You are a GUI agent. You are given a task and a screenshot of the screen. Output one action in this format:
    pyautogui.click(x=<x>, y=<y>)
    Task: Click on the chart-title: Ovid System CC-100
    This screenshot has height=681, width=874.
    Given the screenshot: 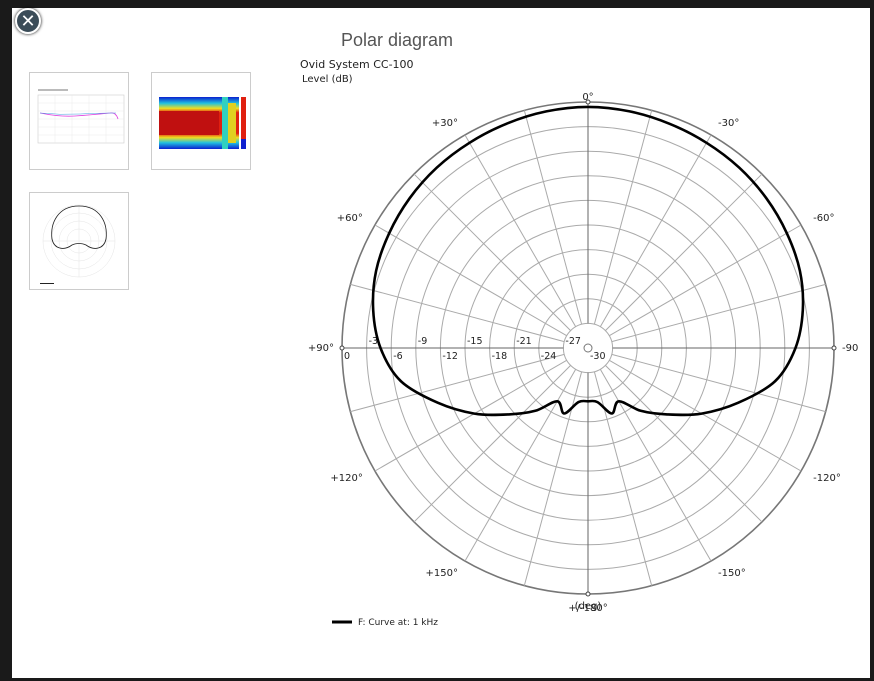 What is the action you would take?
    pyautogui.click(x=357, y=64)
    